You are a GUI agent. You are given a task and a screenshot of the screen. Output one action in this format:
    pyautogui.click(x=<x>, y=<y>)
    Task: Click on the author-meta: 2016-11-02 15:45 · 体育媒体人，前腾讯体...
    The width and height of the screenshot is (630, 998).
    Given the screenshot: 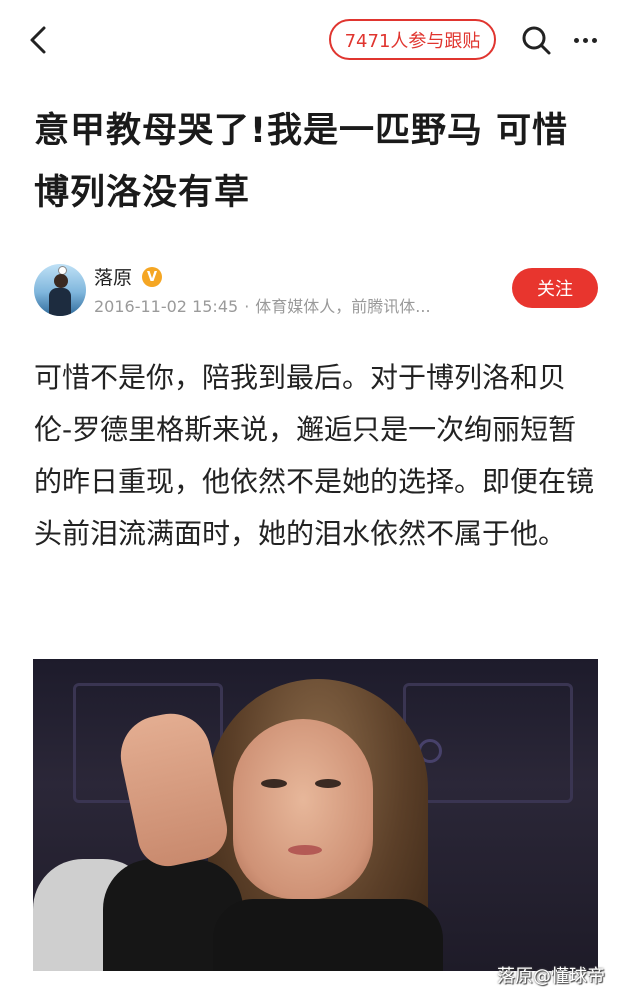 What is the action you would take?
    pyautogui.click(x=262, y=305)
    